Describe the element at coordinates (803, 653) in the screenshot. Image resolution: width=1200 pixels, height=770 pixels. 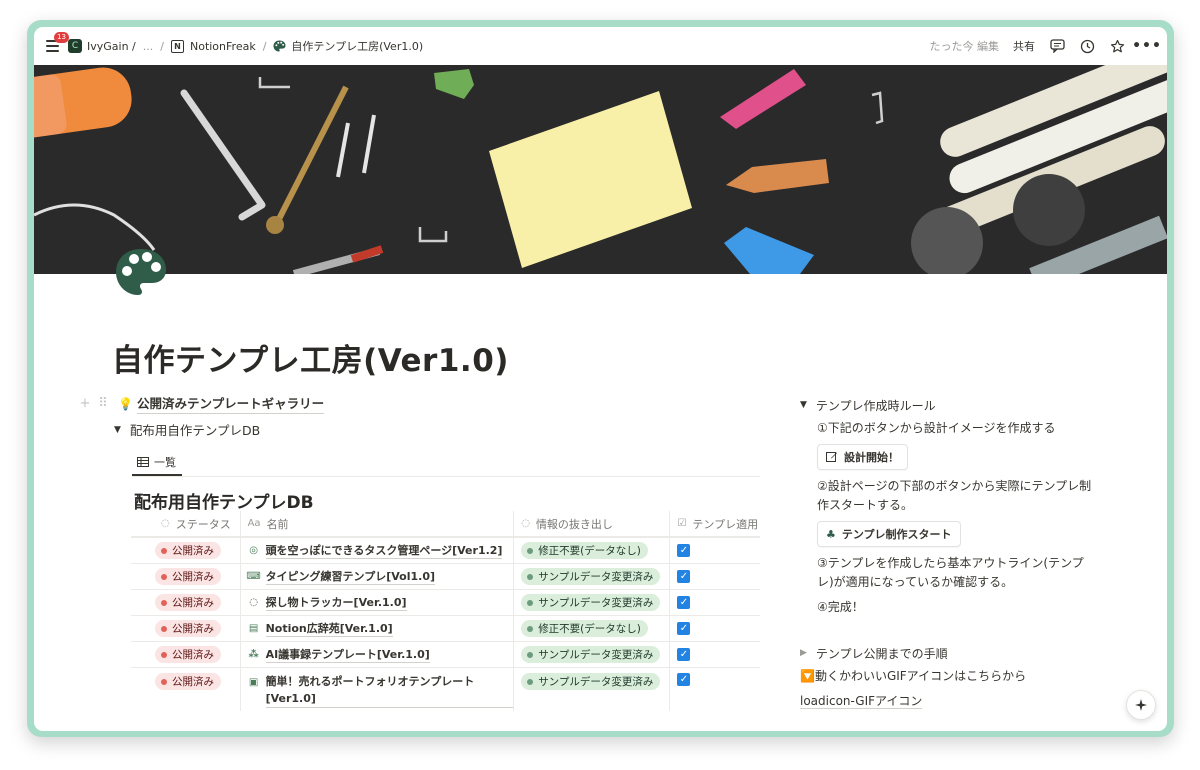
I see `toggle-closed-icon: ▶` at that location.